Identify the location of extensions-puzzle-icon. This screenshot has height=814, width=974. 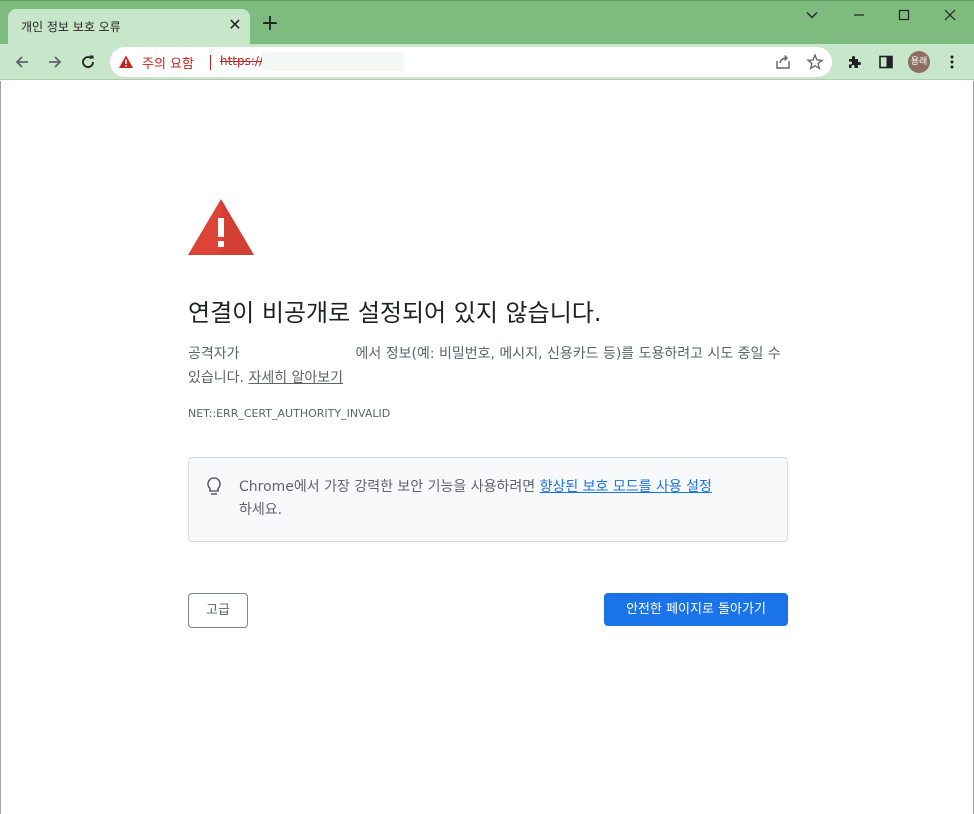
(855, 62).